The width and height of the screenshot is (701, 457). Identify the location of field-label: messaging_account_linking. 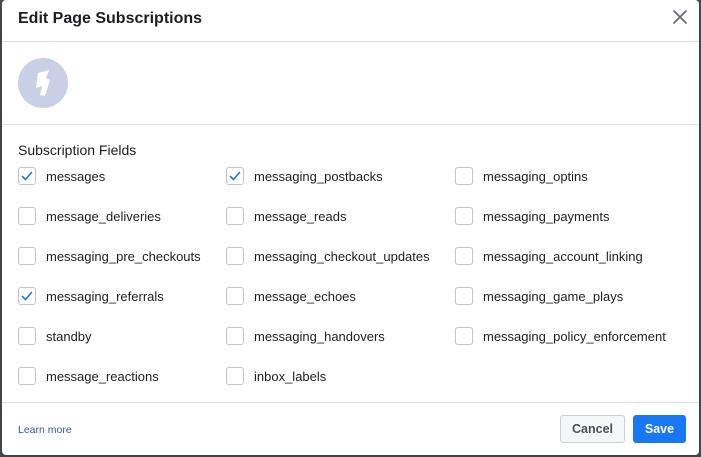
(563, 256).